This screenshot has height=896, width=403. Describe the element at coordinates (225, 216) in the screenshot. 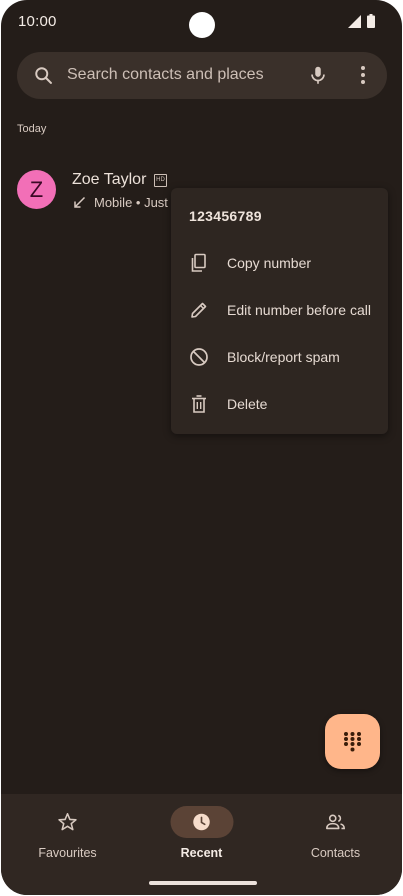

I see `menu-title-number: 123456789` at that location.